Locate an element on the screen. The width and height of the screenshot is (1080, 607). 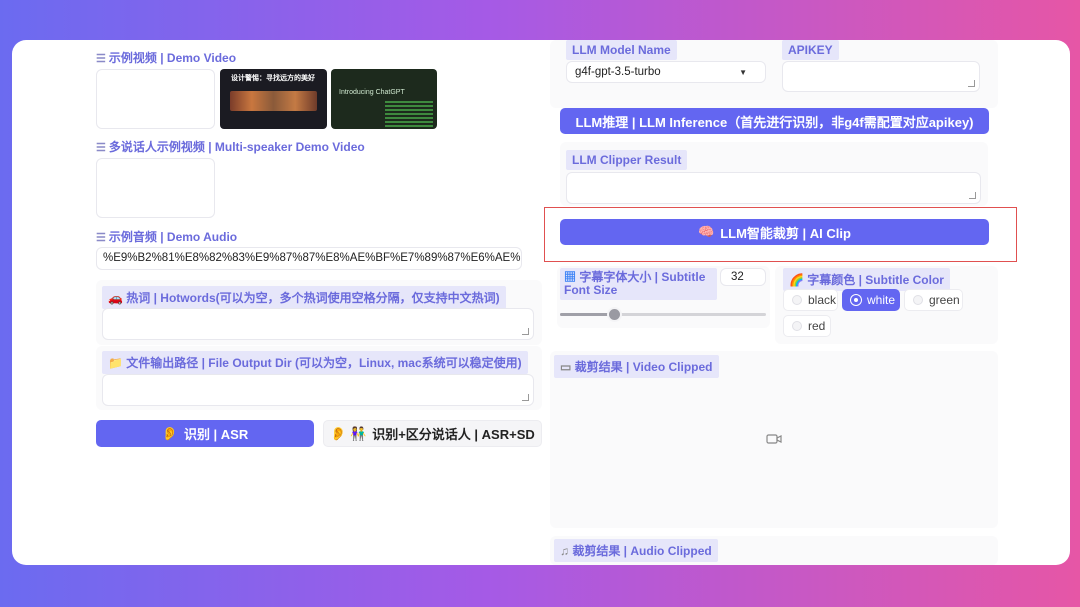
apikey-label: APIKEY is located at coordinates (810, 50).